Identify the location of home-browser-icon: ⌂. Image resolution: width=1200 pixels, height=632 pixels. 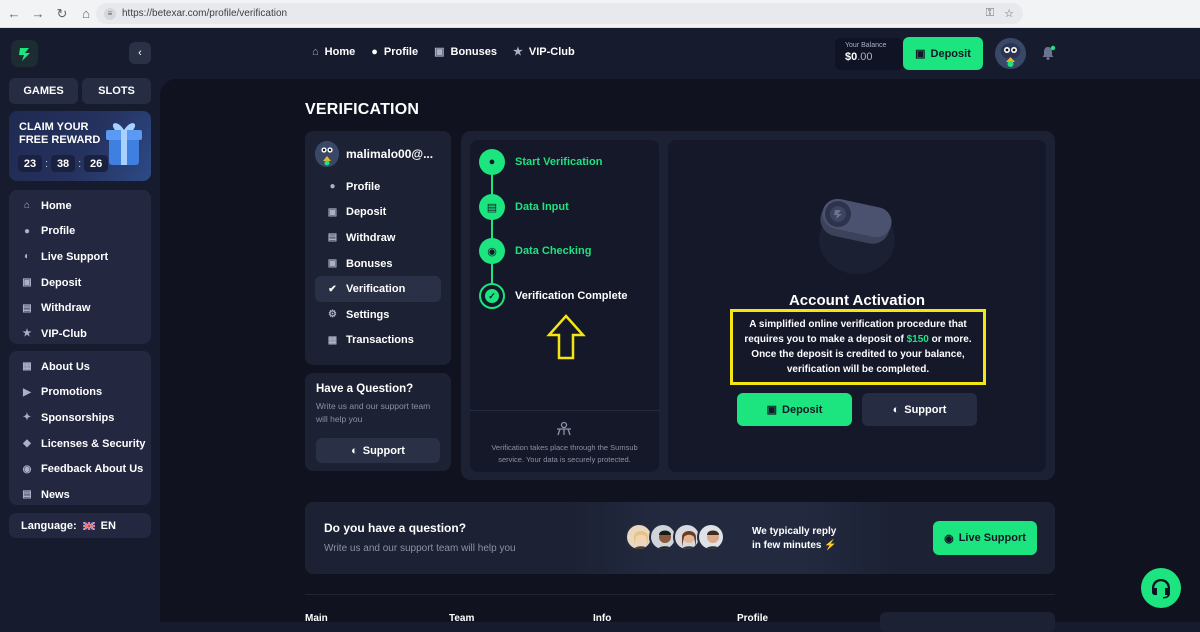
(86, 14).